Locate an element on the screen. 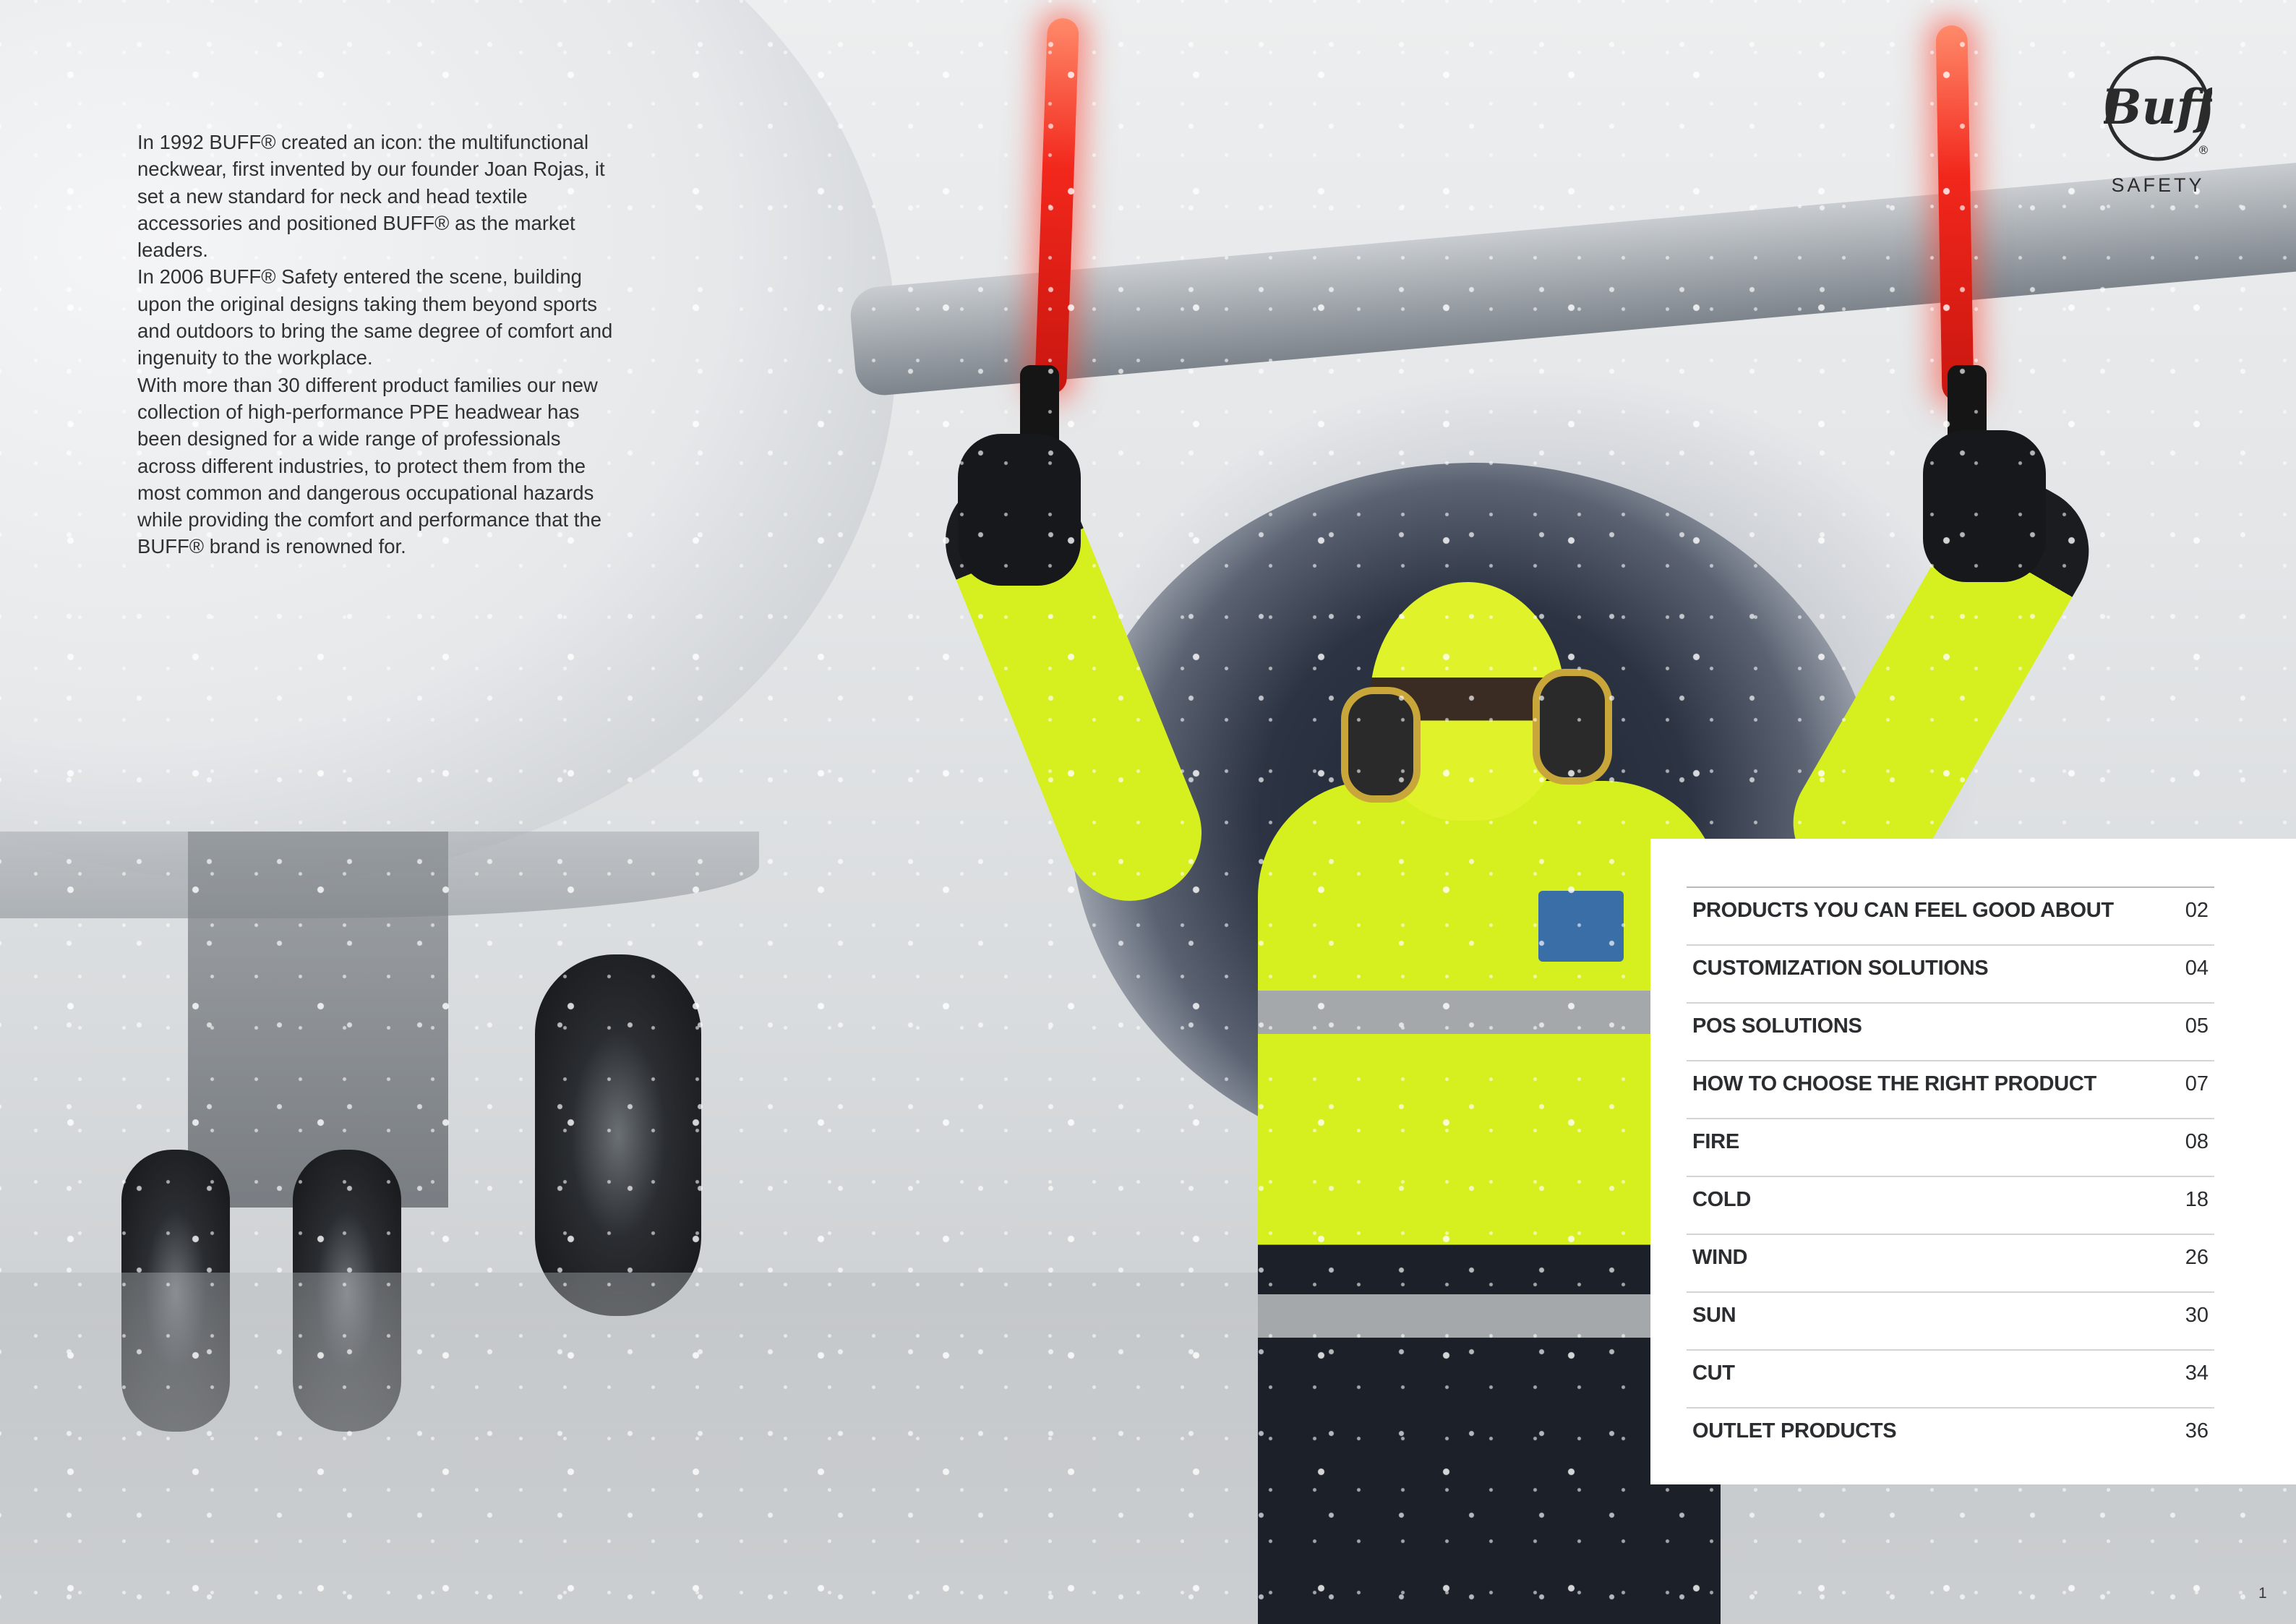 Image resolution: width=2296 pixels, height=1624 pixels. toc-item-page: 08 is located at coordinates (2197, 1141).